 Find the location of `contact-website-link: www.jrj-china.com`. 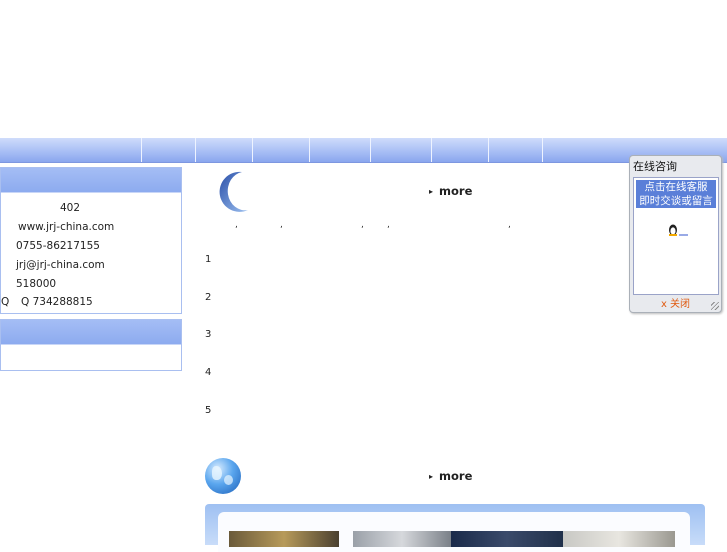

contact-website-link: www.jrj-china.com is located at coordinates (66, 227).